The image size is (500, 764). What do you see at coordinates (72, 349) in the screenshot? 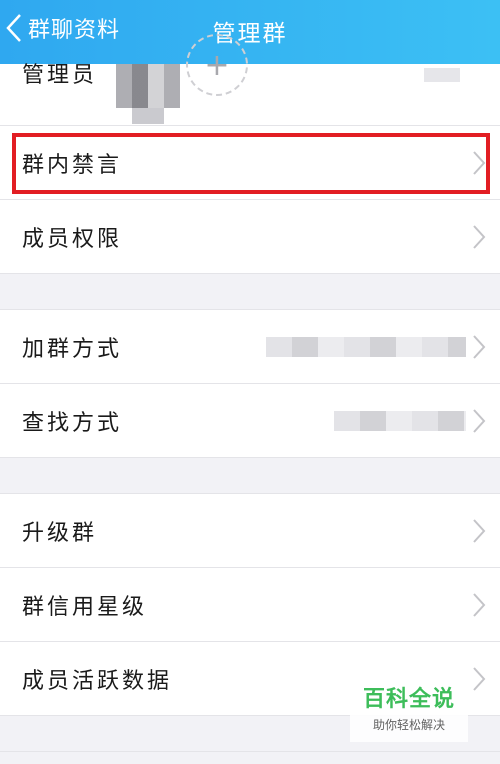
I see `row-join-method-label: 加群方式` at bounding box center [72, 349].